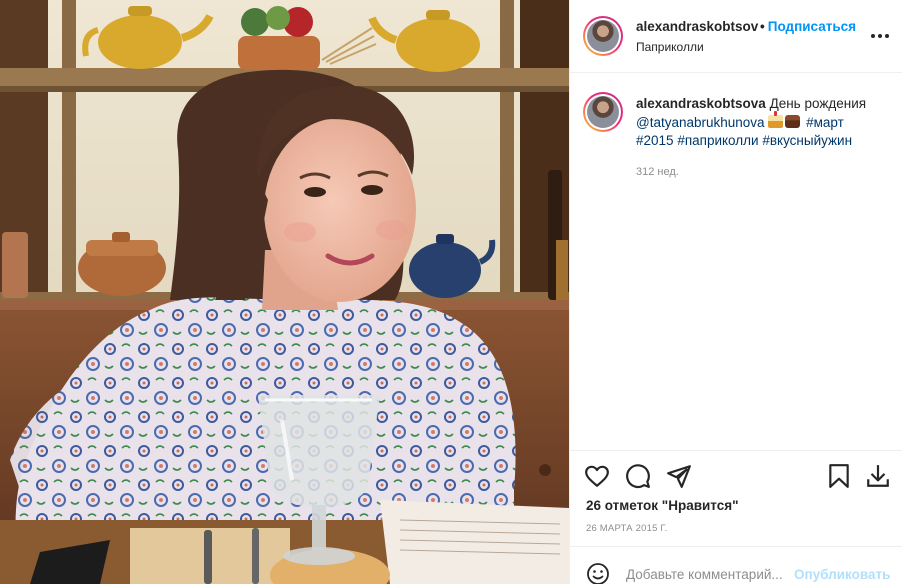 The image size is (902, 584). What do you see at coordinates (657, 172) in the screenshot?
I see `caption-time-ago: 312 нед.` at bounding box center [657, 172].